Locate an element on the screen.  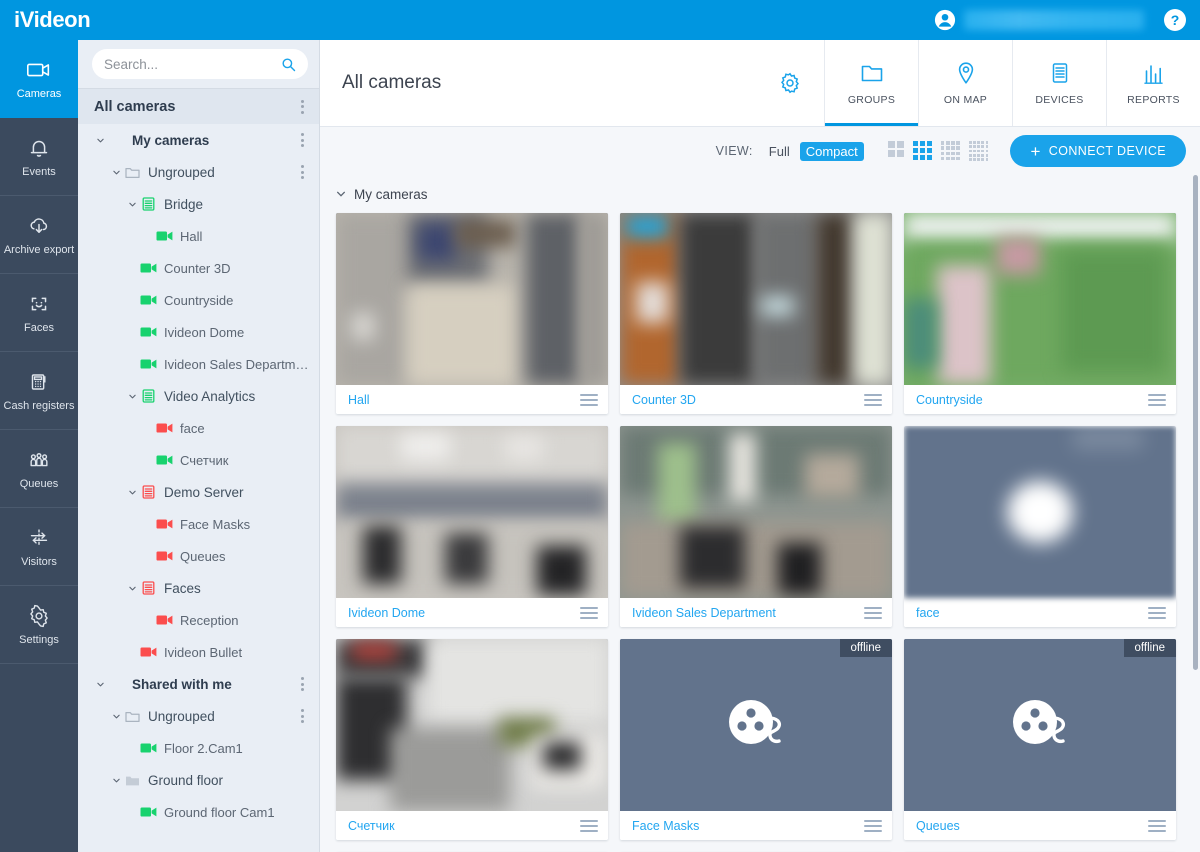
camera-tile: Ivideon Sales Department is located at coordinates (756, 526).